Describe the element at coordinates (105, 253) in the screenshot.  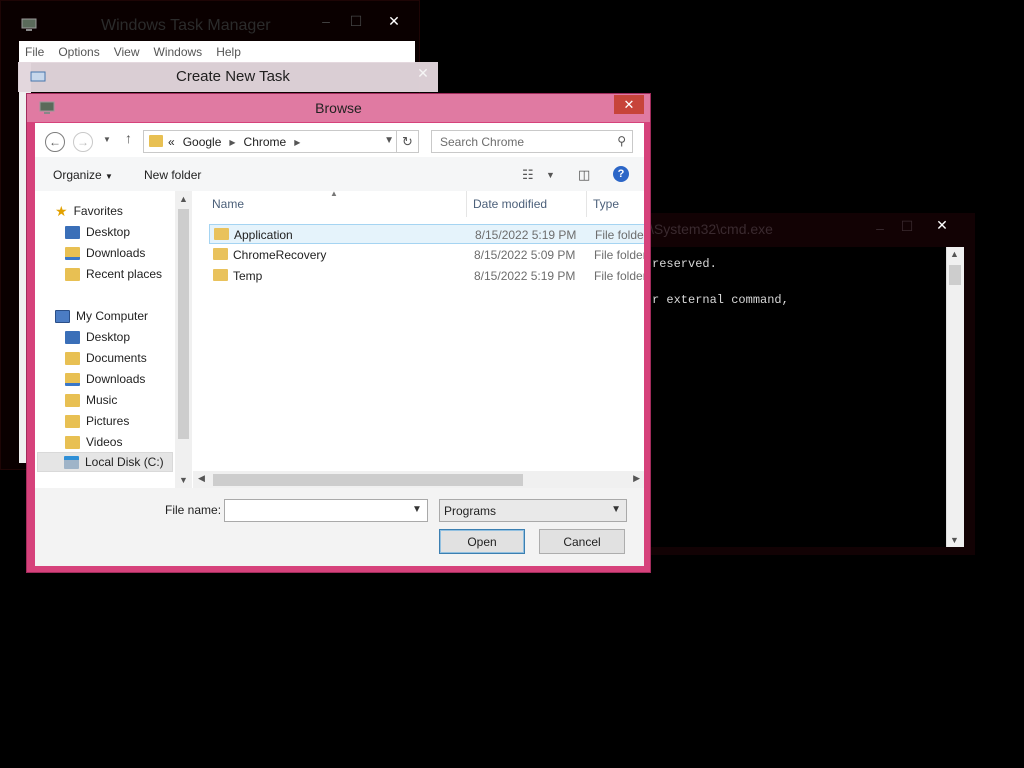
I see `nav-favorites-downloads: Downloads` at that location.